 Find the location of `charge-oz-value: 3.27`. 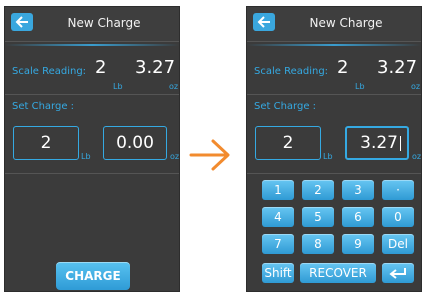

charge-oz-value: 3.27 is located at coordinates (379, 143).